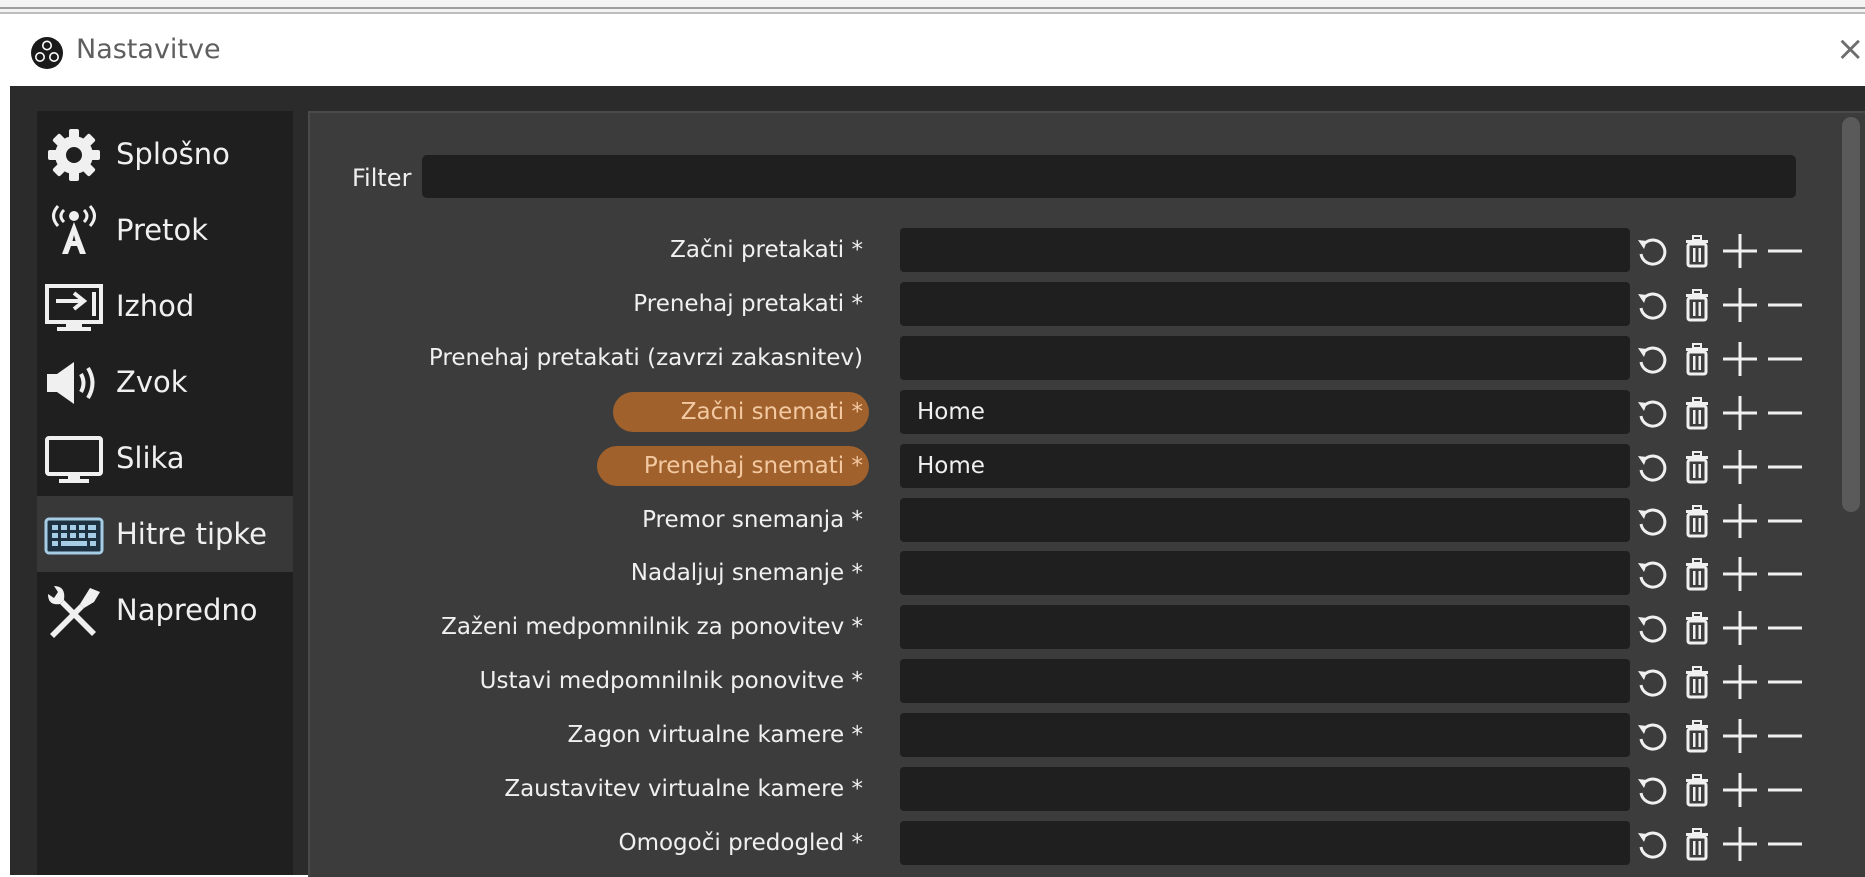 The width and height of the screenshot is (1865, 877). I want to click on sidebar-item-label: Zvok, so click(152, 382).